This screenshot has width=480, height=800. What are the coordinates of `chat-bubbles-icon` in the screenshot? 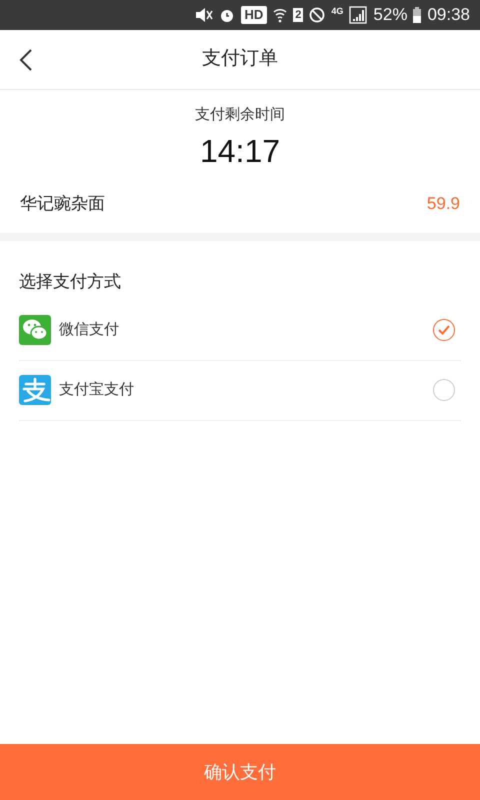 It's located at (35, 330).